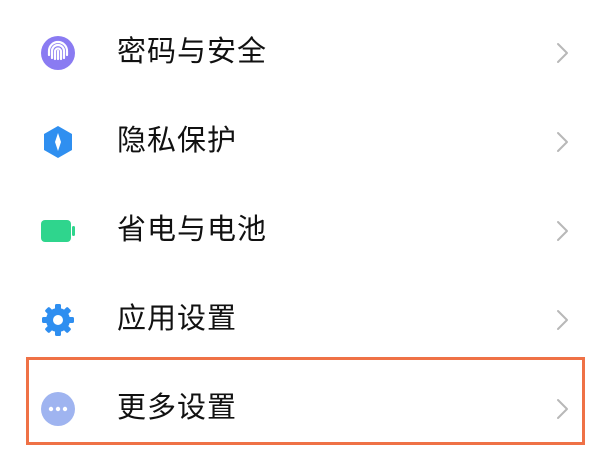 This screenshot has height=450, width=600. What do you see at coordinates (58, 409) in the screenshot?
I see `more-dots-icon` at bounding box center [58, 409].